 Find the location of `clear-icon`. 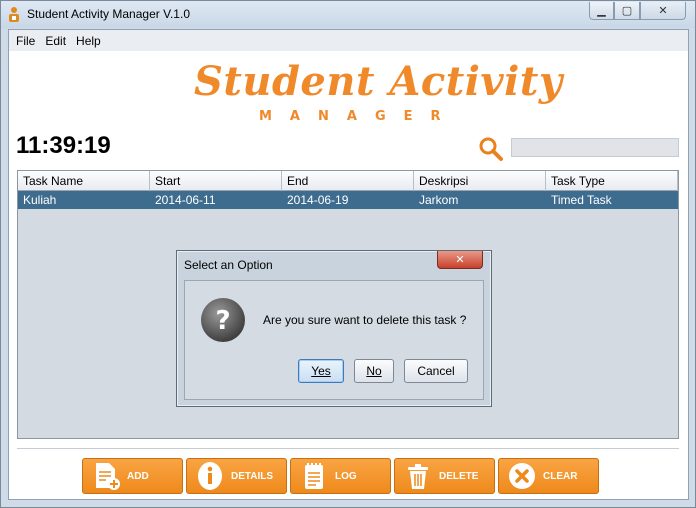

clear-icon is located at coordinates (522, 476).